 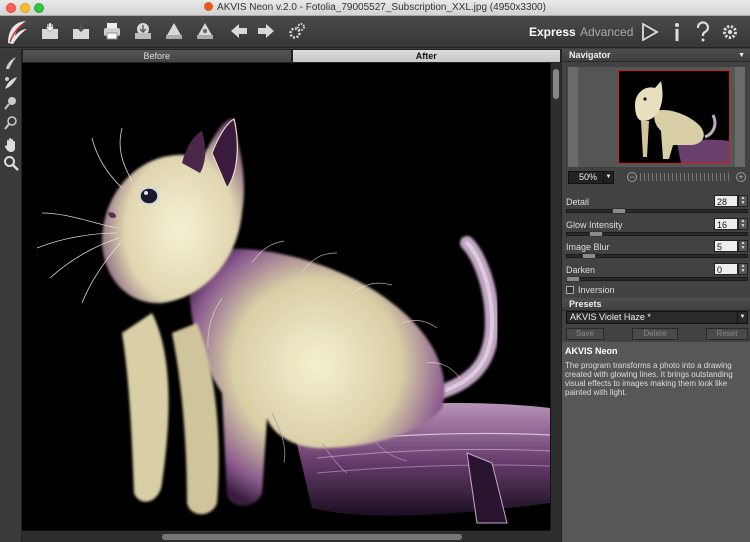 I want to click on inversion-checkbox: Inversion, so click(x=590, y=290).